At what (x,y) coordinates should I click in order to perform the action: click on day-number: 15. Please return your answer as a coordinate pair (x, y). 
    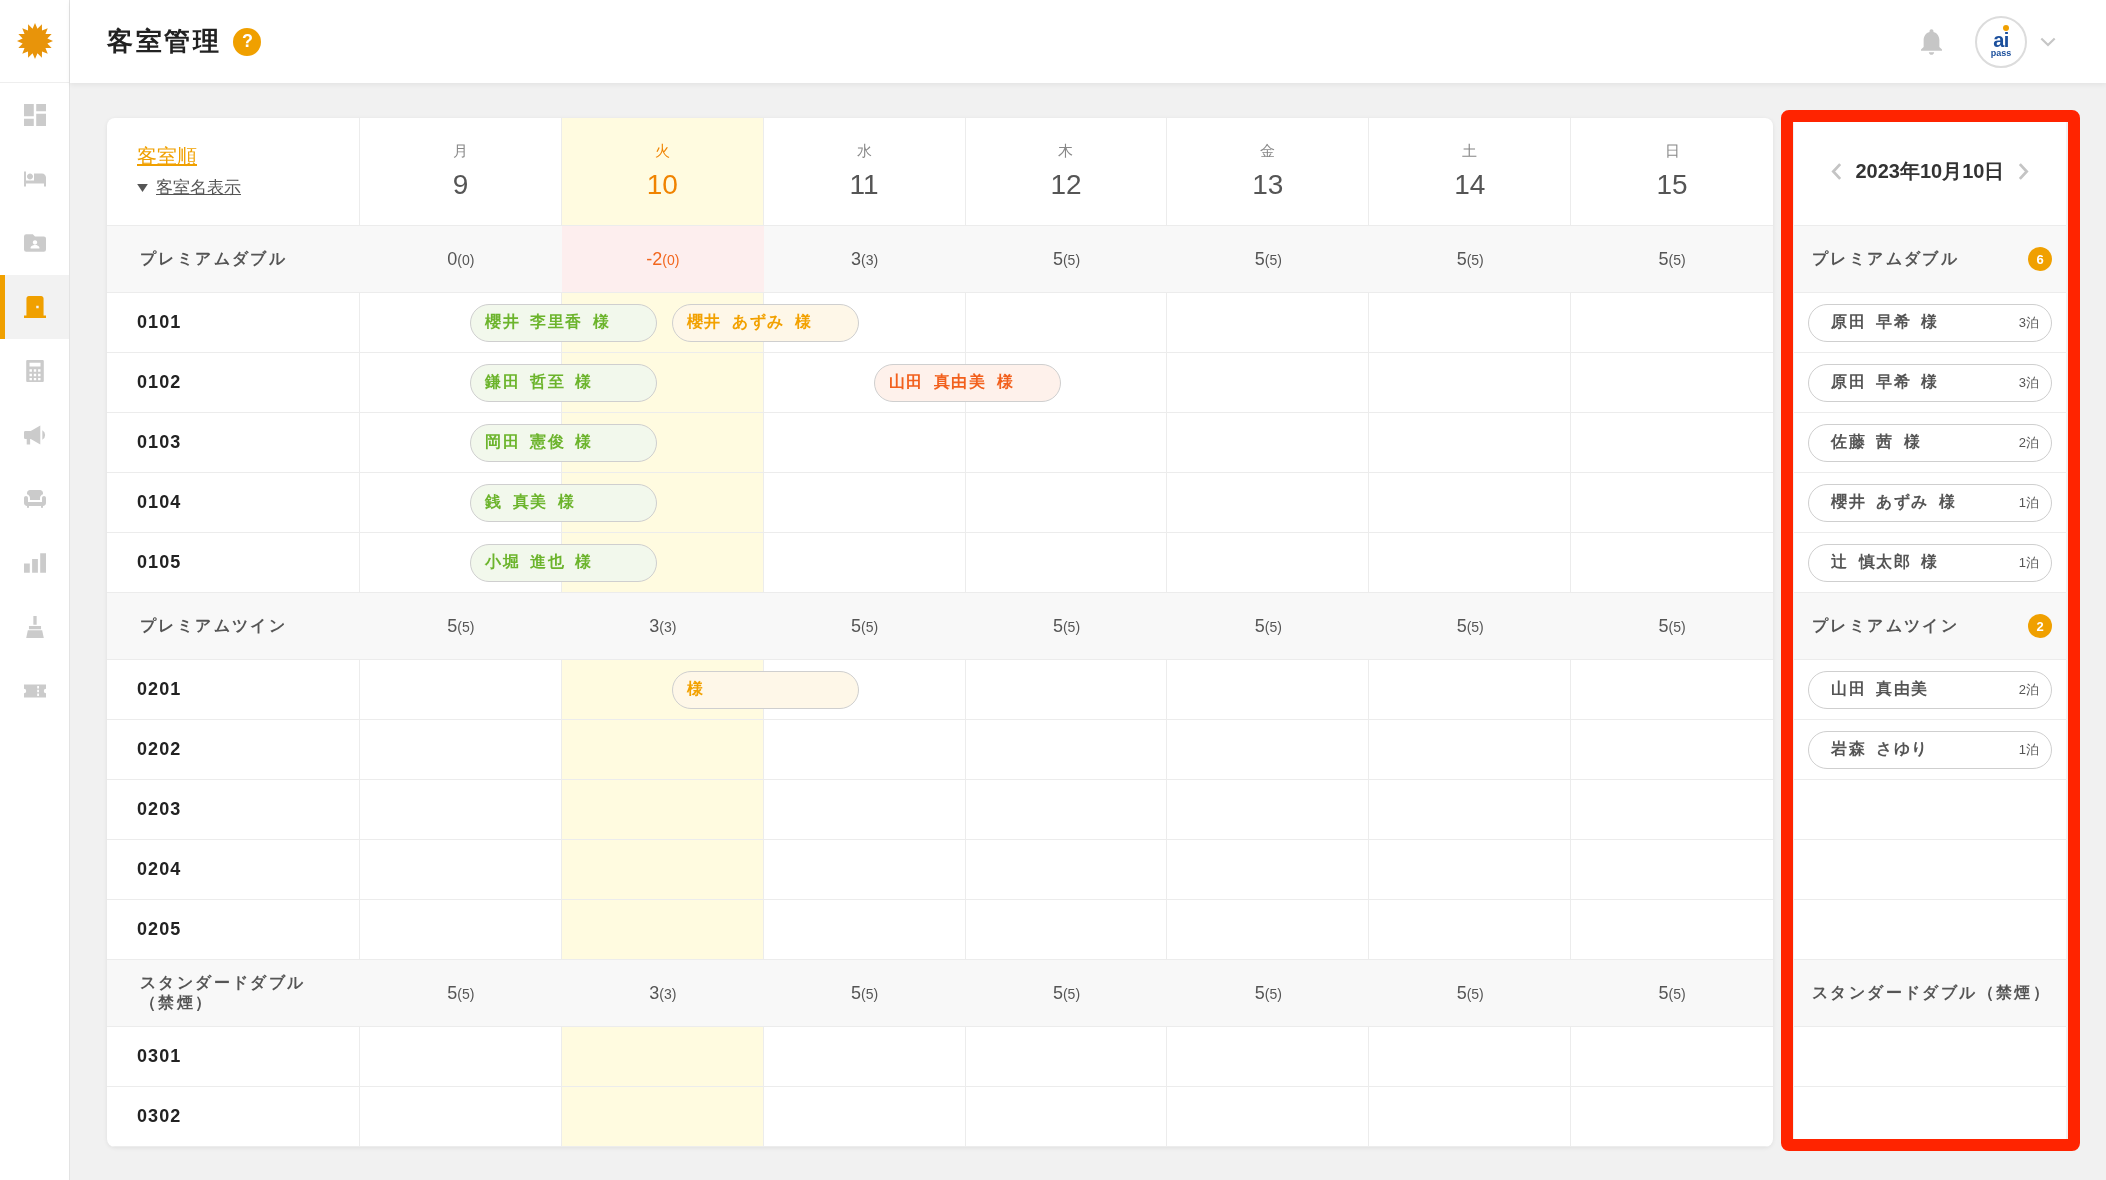
    Looking at the image, I should click on (1672, 185).